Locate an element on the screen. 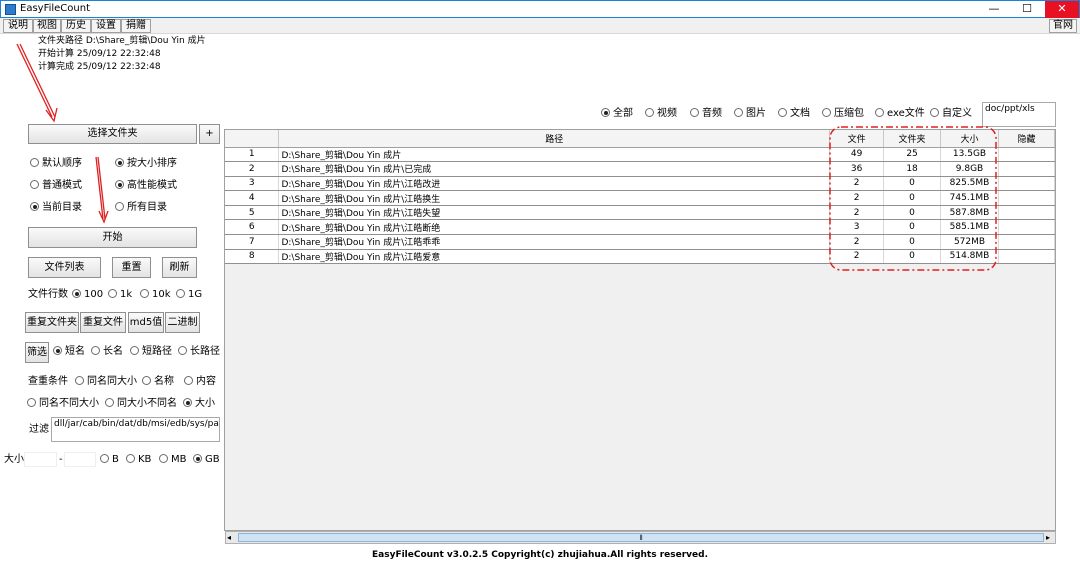  duplicate-file-button: 重复文件 is located at coordinates (103, 322).